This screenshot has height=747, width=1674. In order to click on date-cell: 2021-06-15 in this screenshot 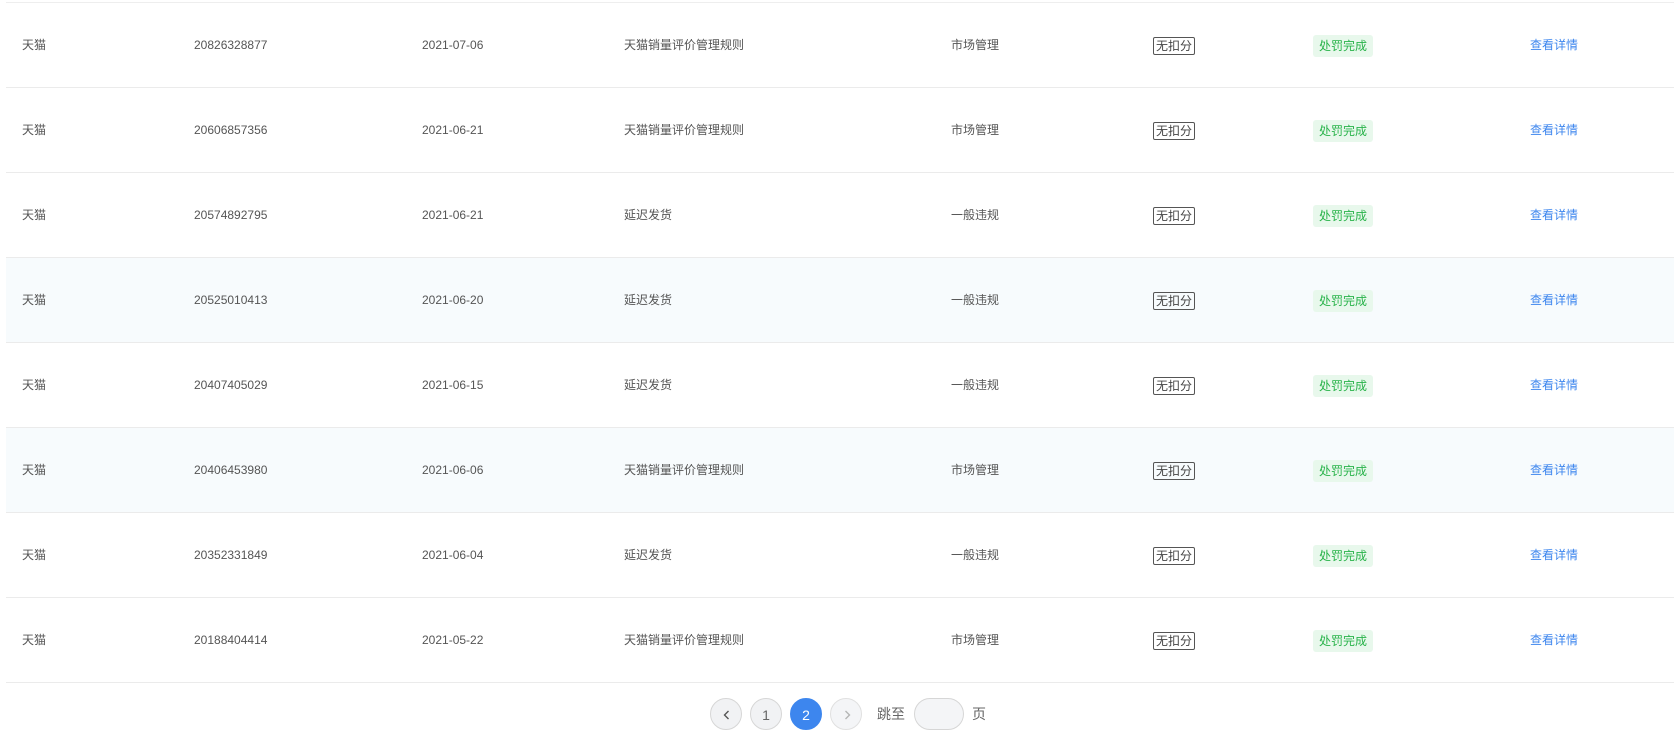, I will do `click(453, 385)`.